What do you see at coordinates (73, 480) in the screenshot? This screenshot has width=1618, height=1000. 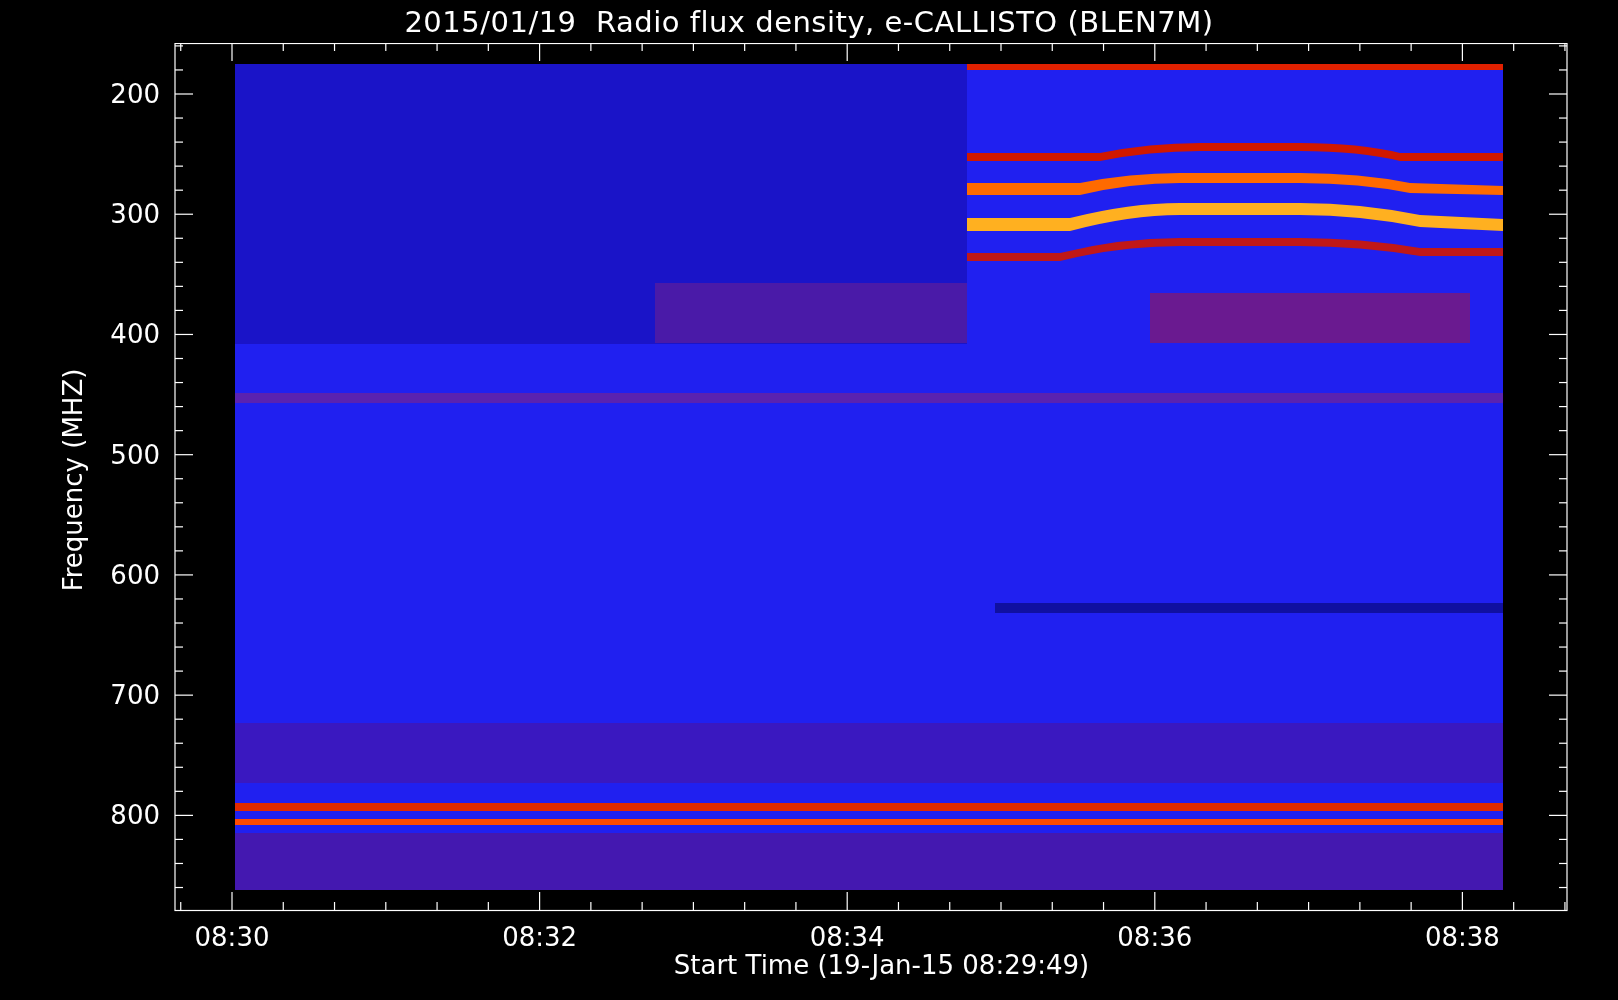 I see `y-axis-label: Frequency (MHZ)` at bounding box center [73, 480].